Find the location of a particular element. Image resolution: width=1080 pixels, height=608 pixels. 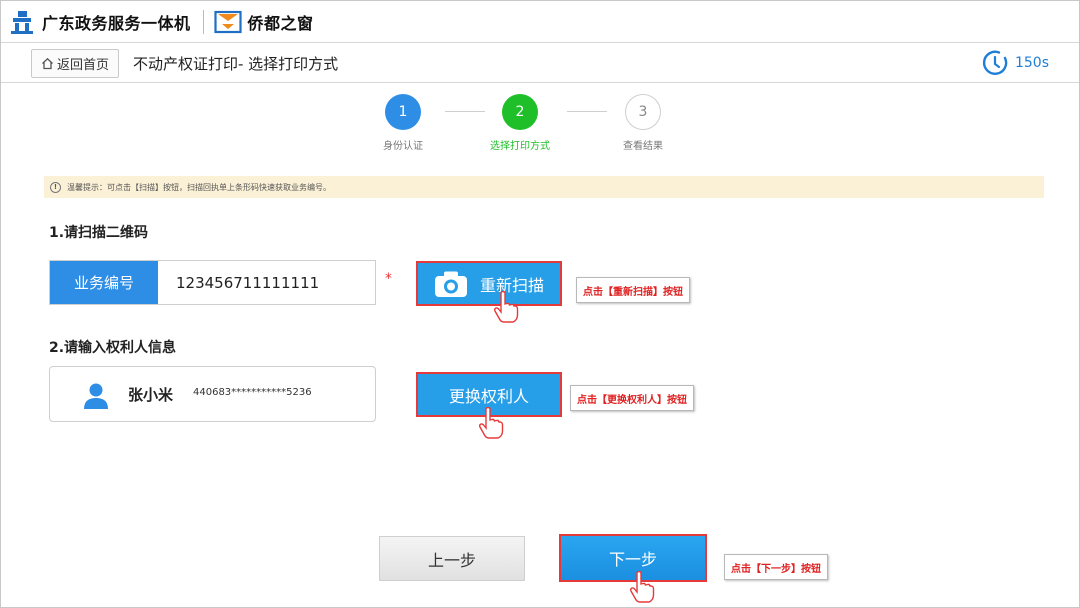

timer-text: 150s is located at coordinates (1032, 63).